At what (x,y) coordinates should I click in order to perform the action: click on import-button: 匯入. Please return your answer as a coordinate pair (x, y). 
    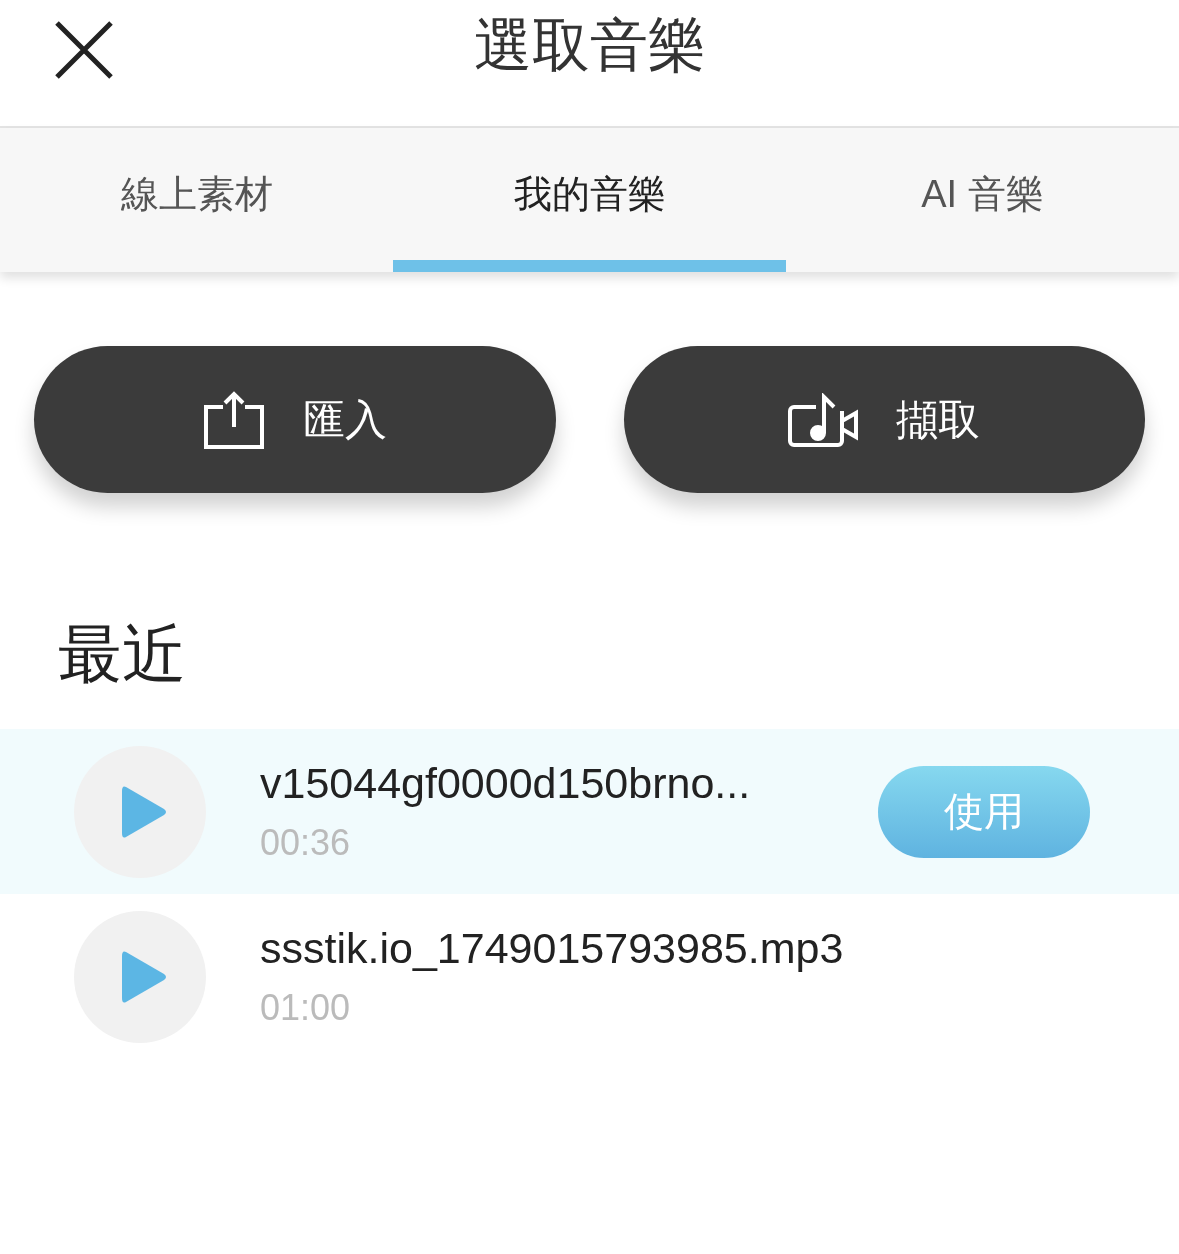
    Looking at the image, I should click on (295, 419).